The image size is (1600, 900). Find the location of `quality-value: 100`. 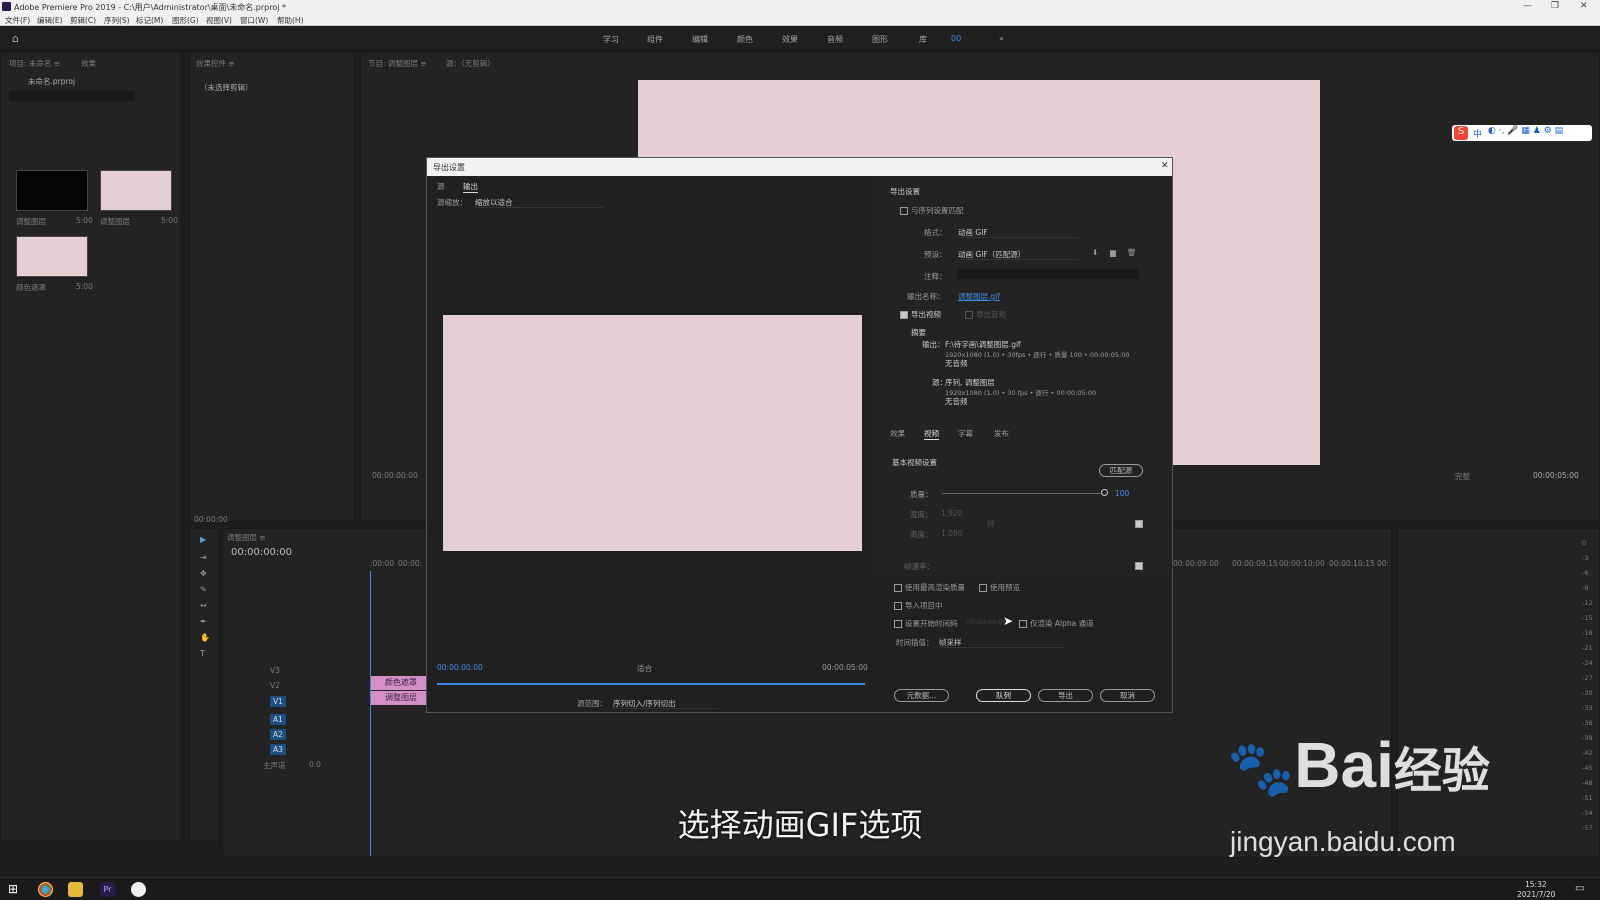

quality-value: 100 is located at coordinates (1122, 493).